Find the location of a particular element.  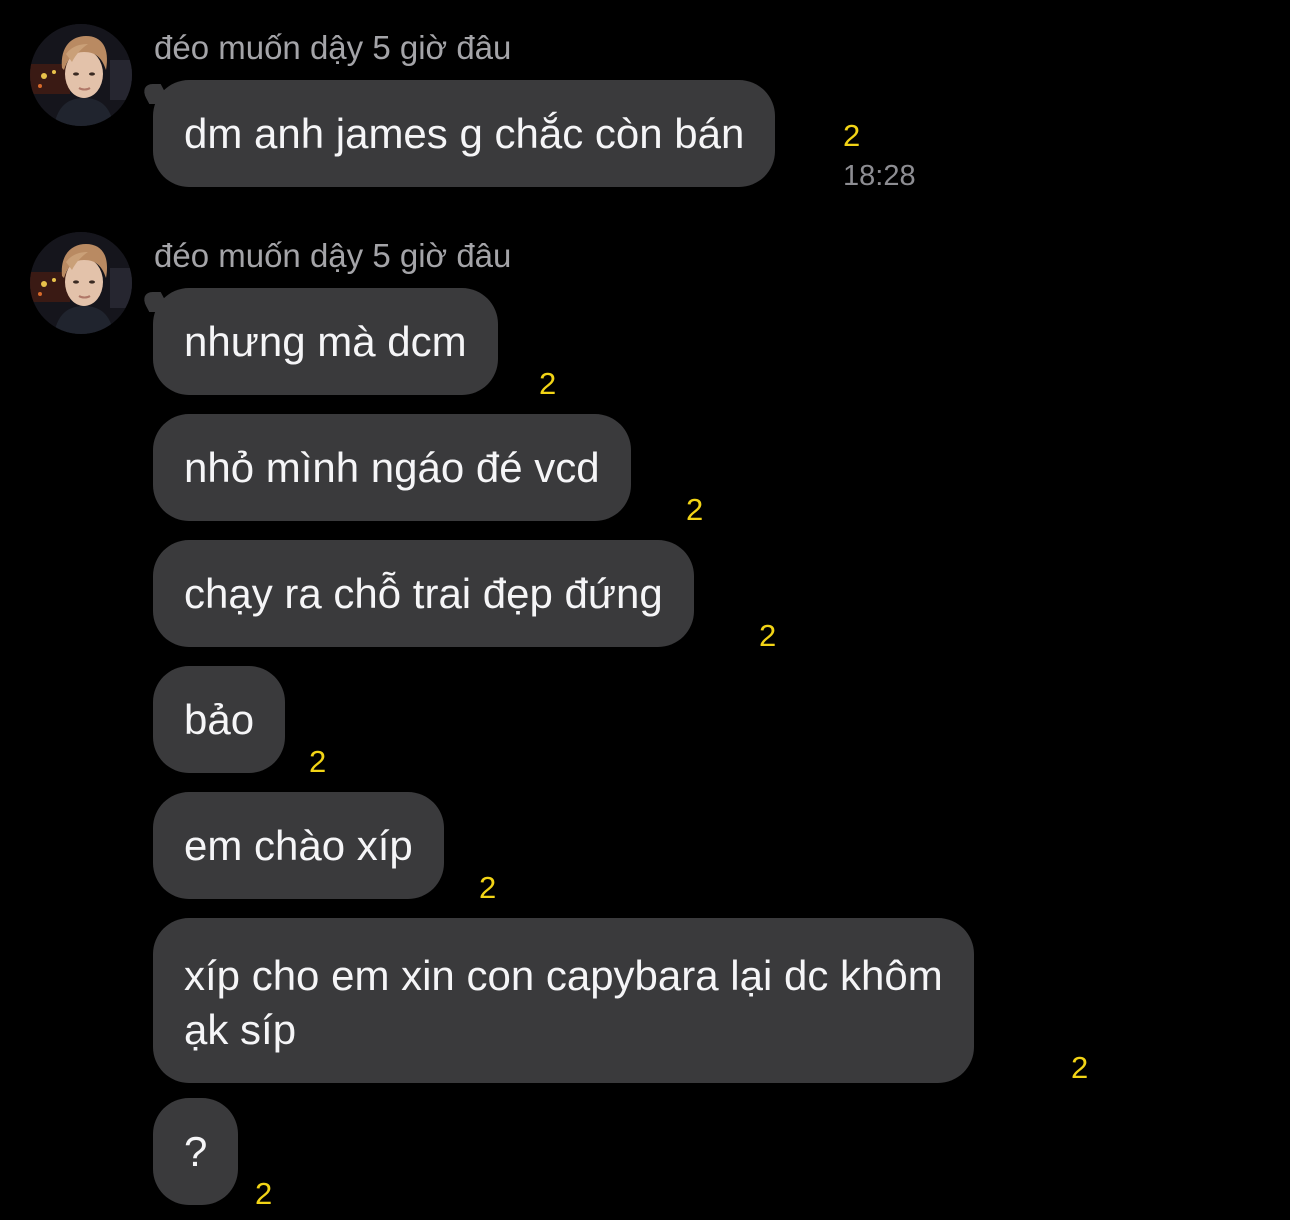

message-bubble: nhỏ mình ngáo đé vcd is located at coordinates (392, 467).